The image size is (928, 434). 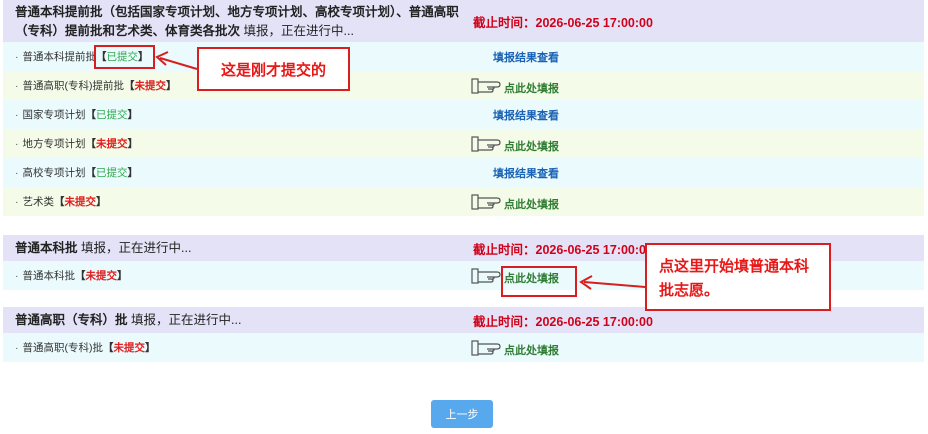 I want to click on annotation-submitted-note: 这是刚才提交的, so click(x=273, y=69).